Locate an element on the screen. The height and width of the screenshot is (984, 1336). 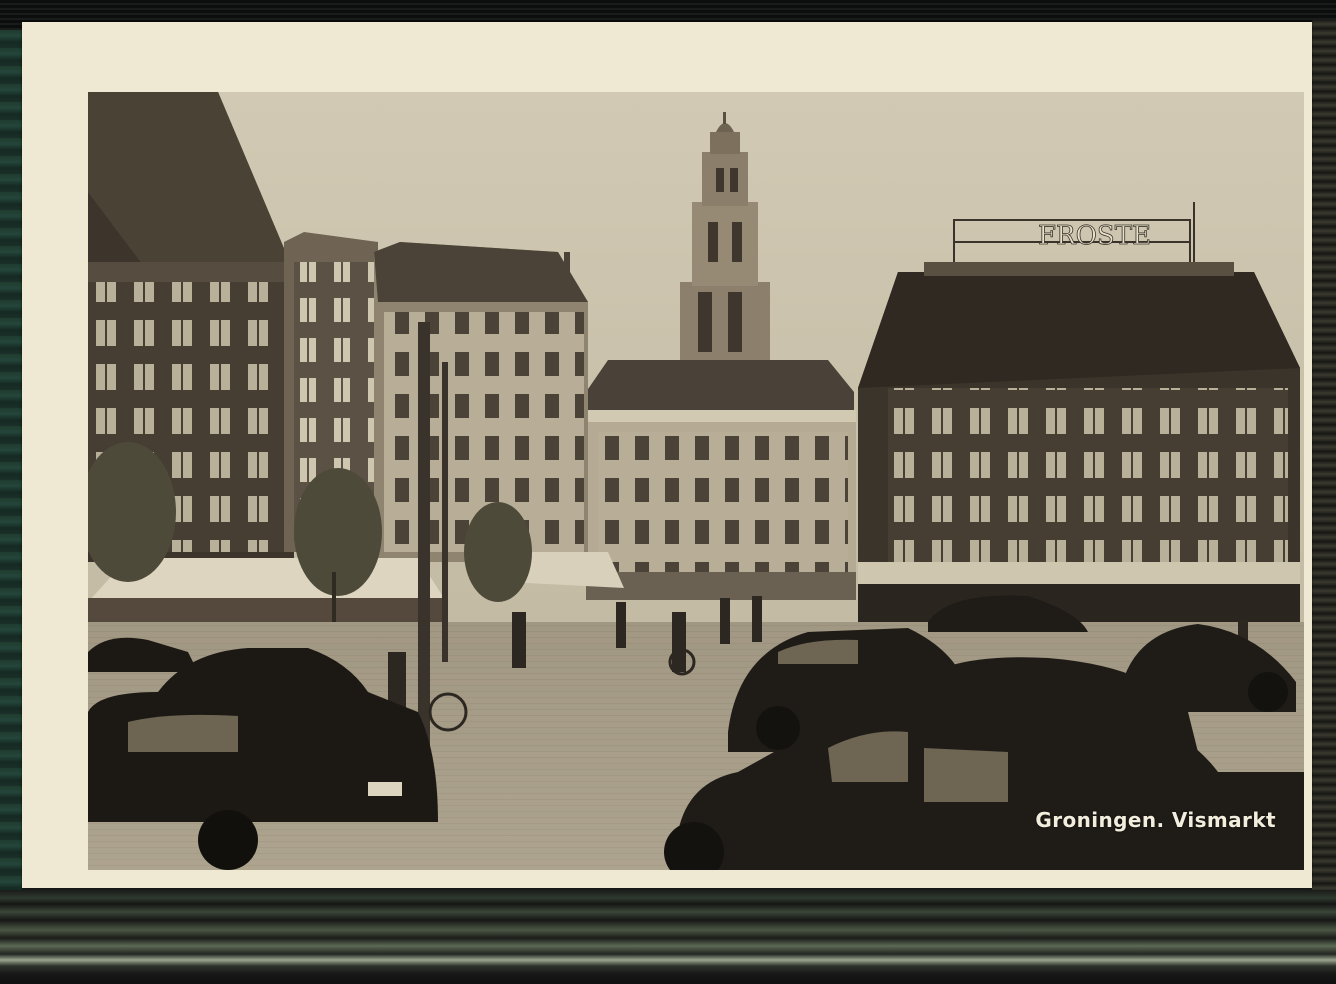
photo-caption: Groningen. Vismarkt is located at coordinates (1155, 820).